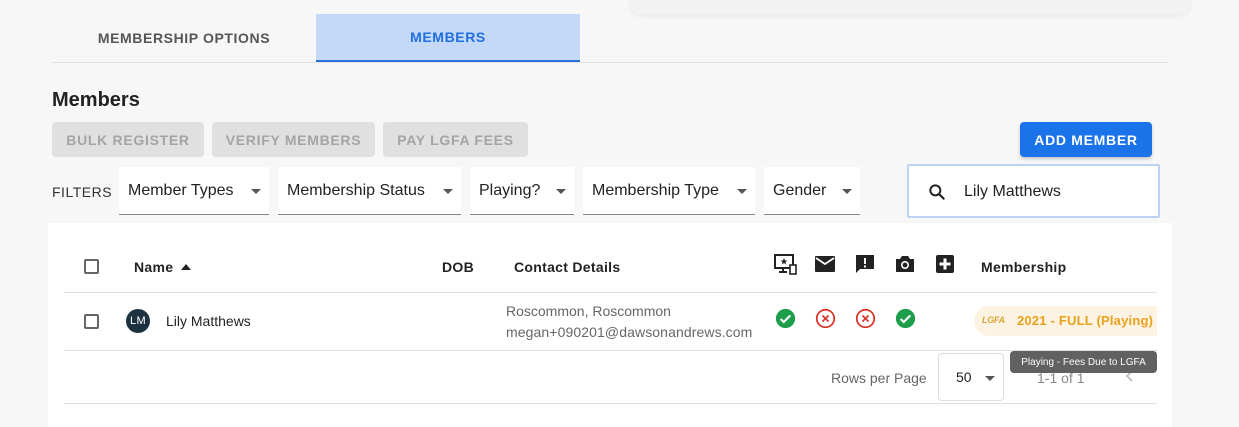  Describe the element at coordinates (785, 264) in the screenshot. I see `computer-star-icon` at that location.